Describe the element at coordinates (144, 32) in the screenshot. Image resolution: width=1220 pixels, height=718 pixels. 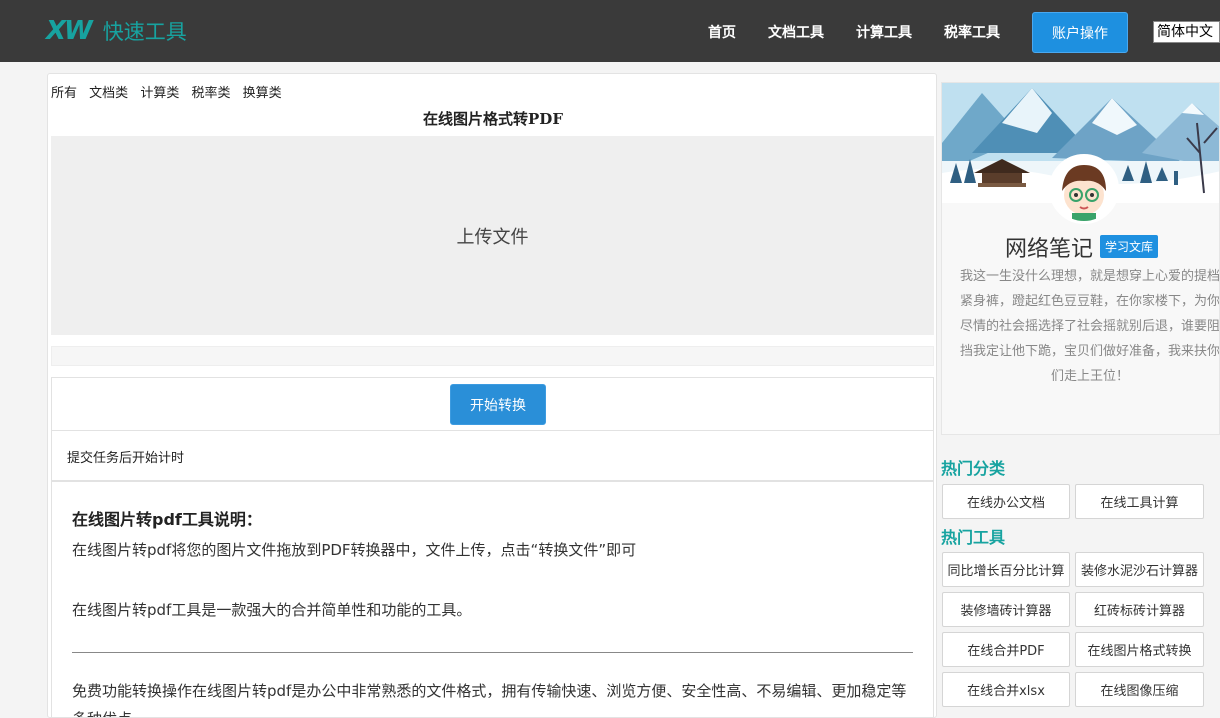
I see `logo-text: 快速工具` at that location.